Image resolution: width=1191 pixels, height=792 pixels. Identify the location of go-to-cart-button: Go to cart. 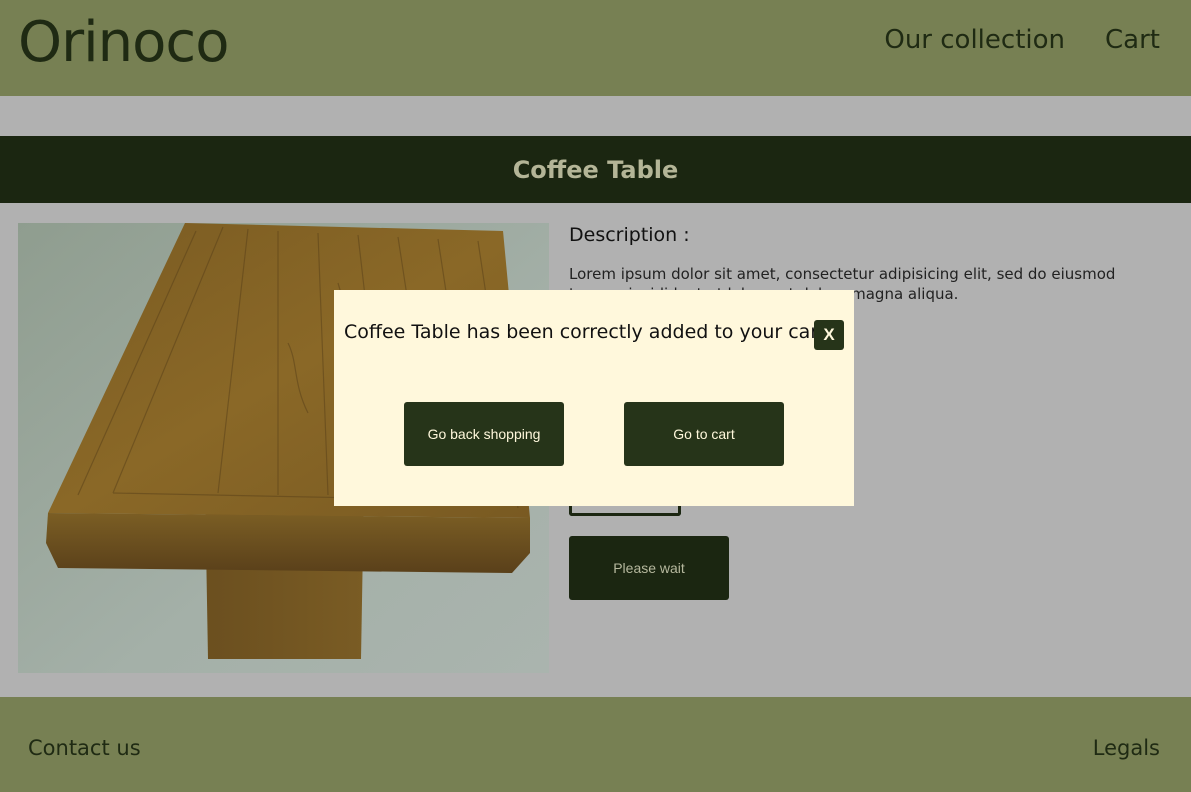
(704, 434).